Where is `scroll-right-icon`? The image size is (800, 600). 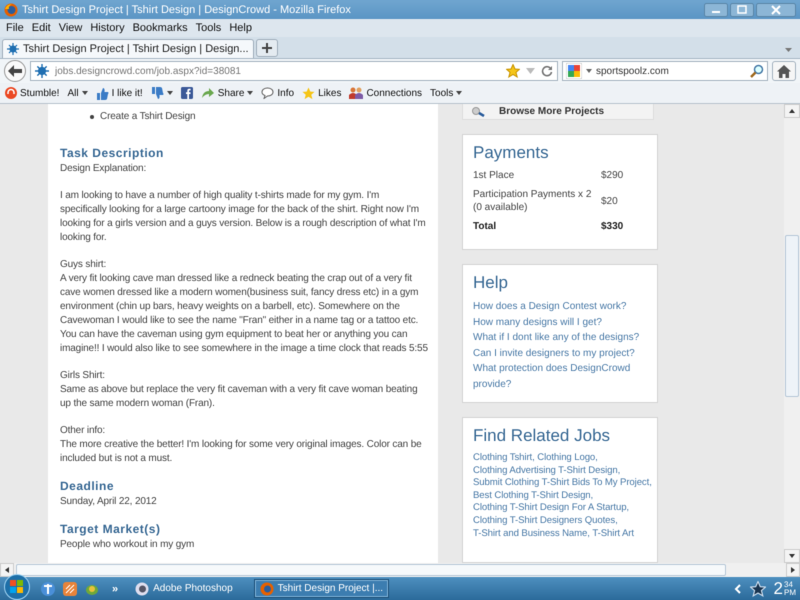
scroll-right-icon is located at coordinates (793, 570).